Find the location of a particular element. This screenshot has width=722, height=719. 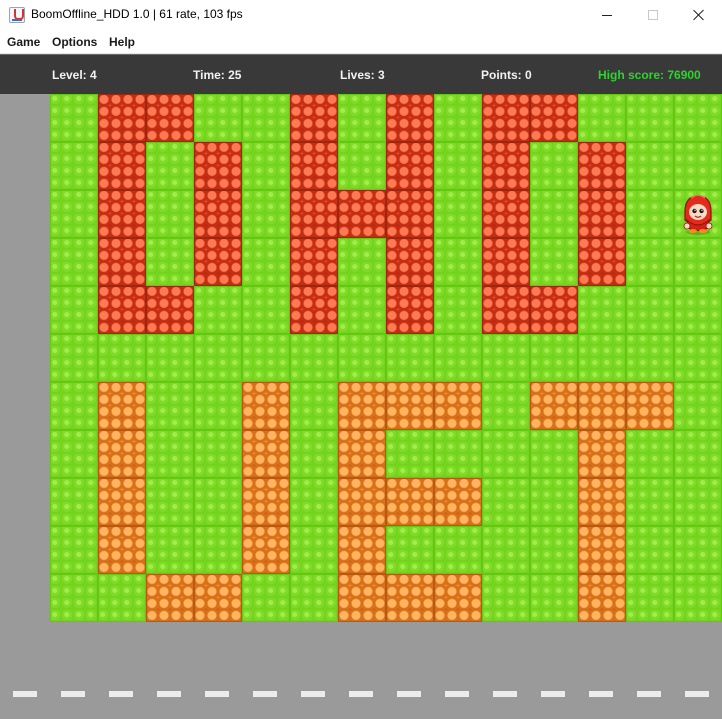

close-icon is located at coordinates (699, 15).